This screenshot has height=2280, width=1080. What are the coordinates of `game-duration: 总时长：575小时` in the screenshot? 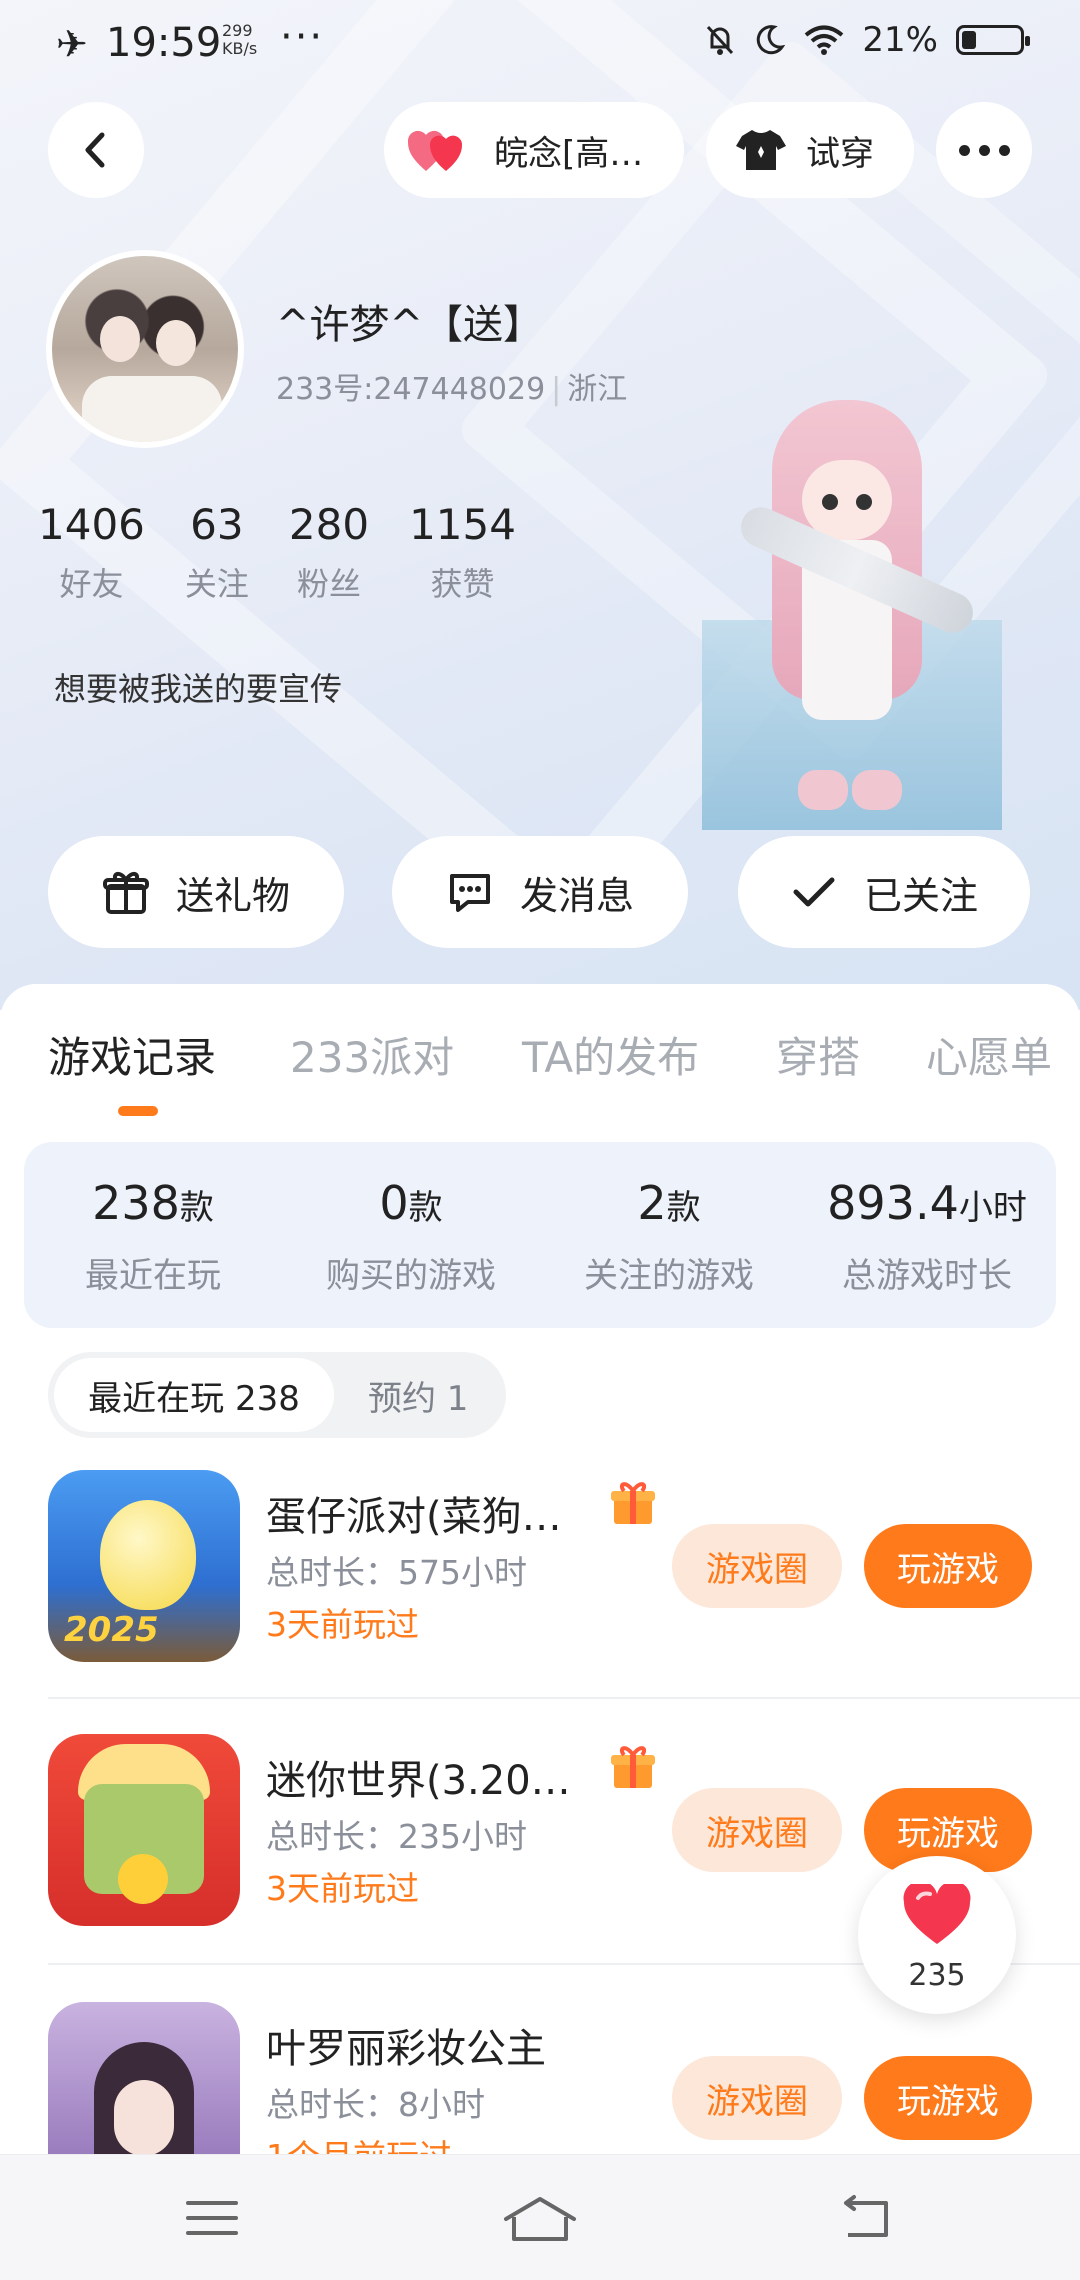 It's located at (396, 1572).